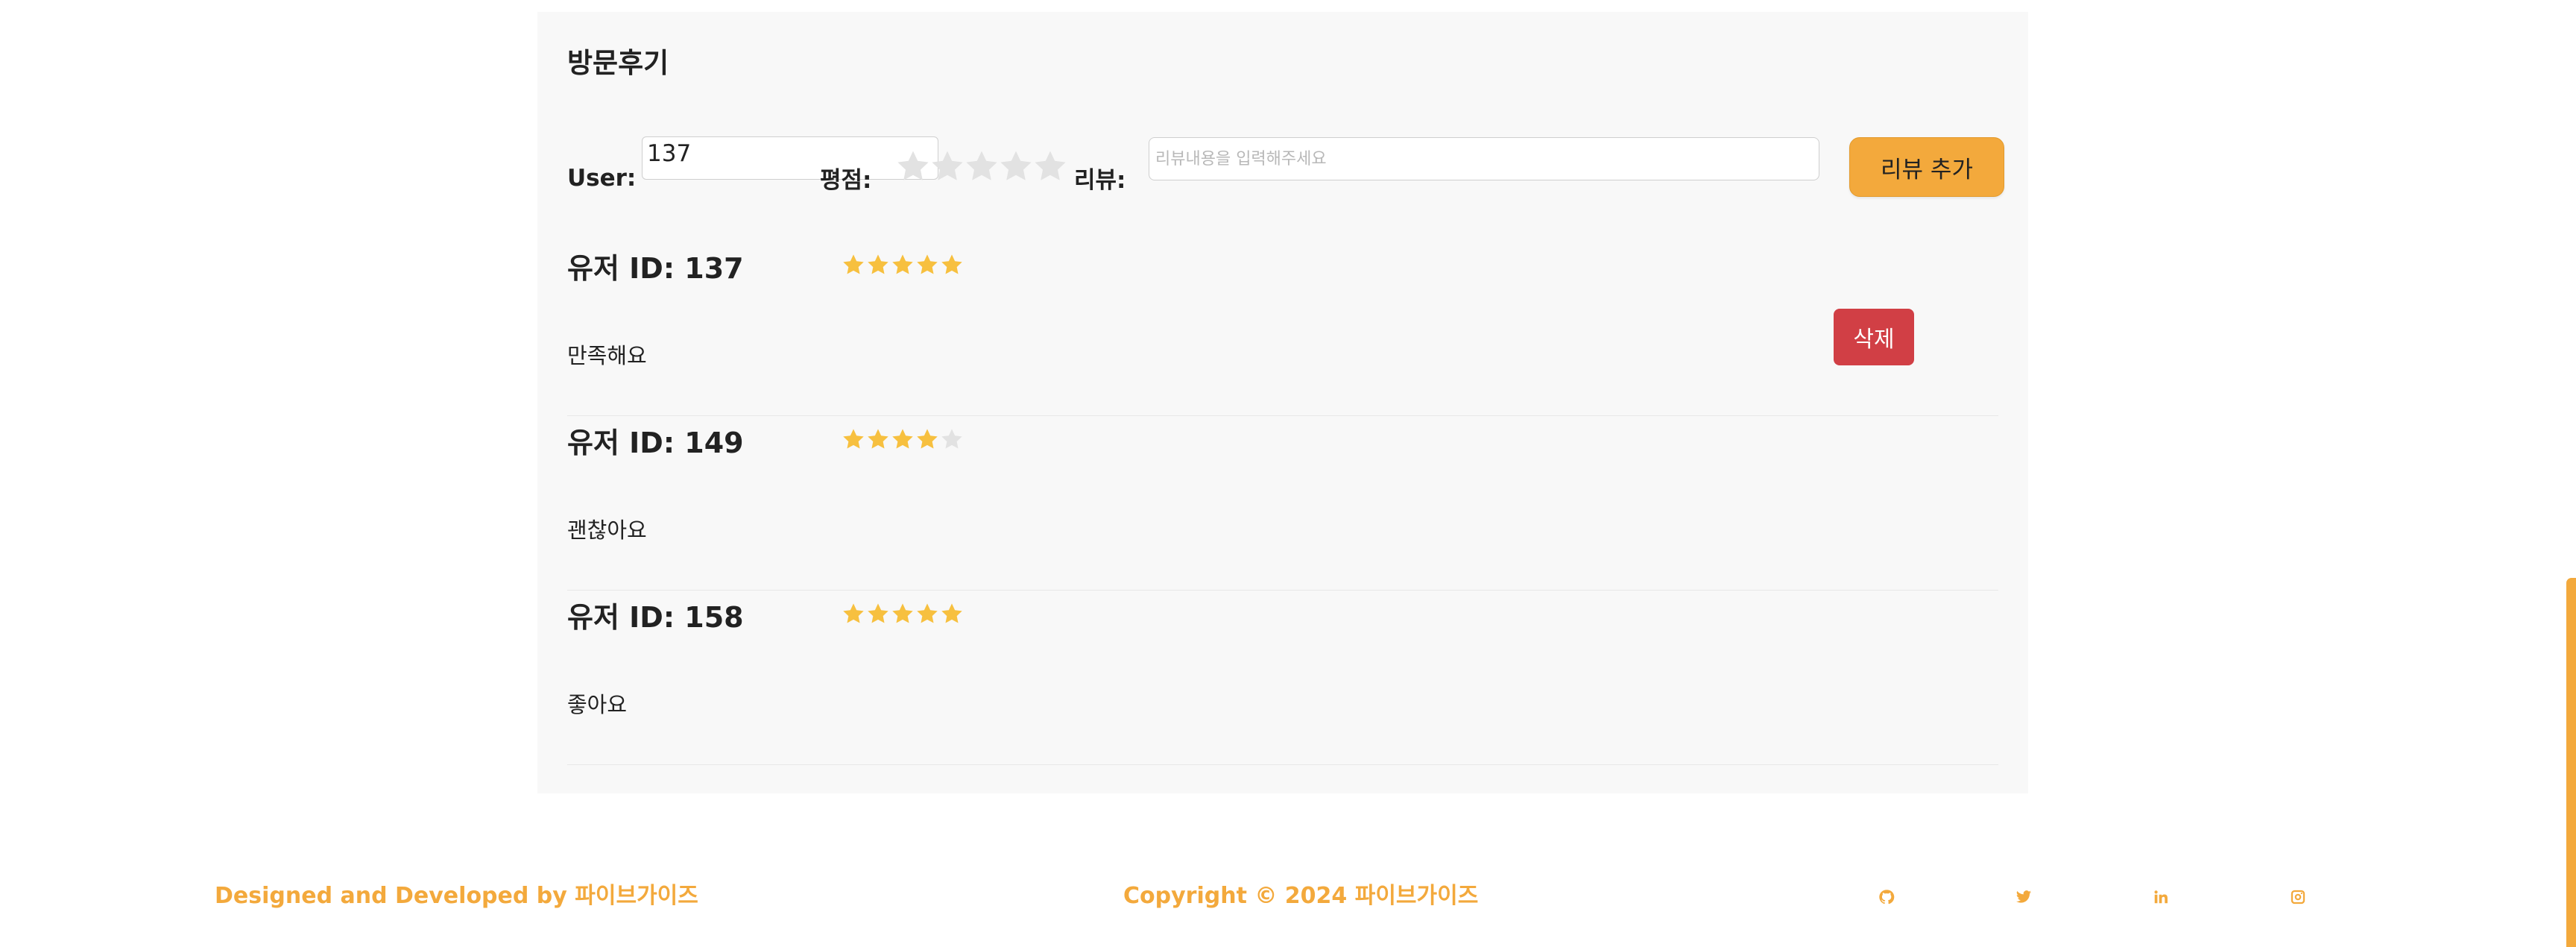 The height and width of the screenshot is (947, 2576). Describe the element at coordinates (1926, 167) in the screenshot. I see `add-review-button: 리뷰 추가` at that location.